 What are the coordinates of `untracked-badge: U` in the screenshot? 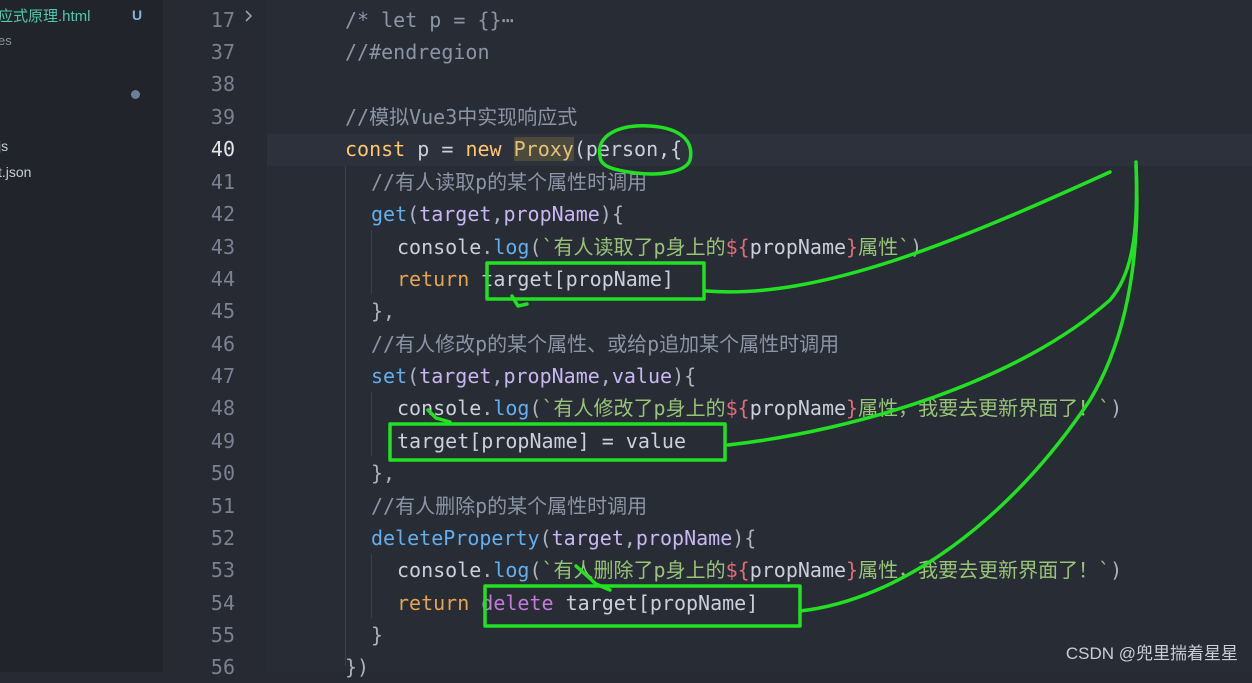 It's located at (137, 15).